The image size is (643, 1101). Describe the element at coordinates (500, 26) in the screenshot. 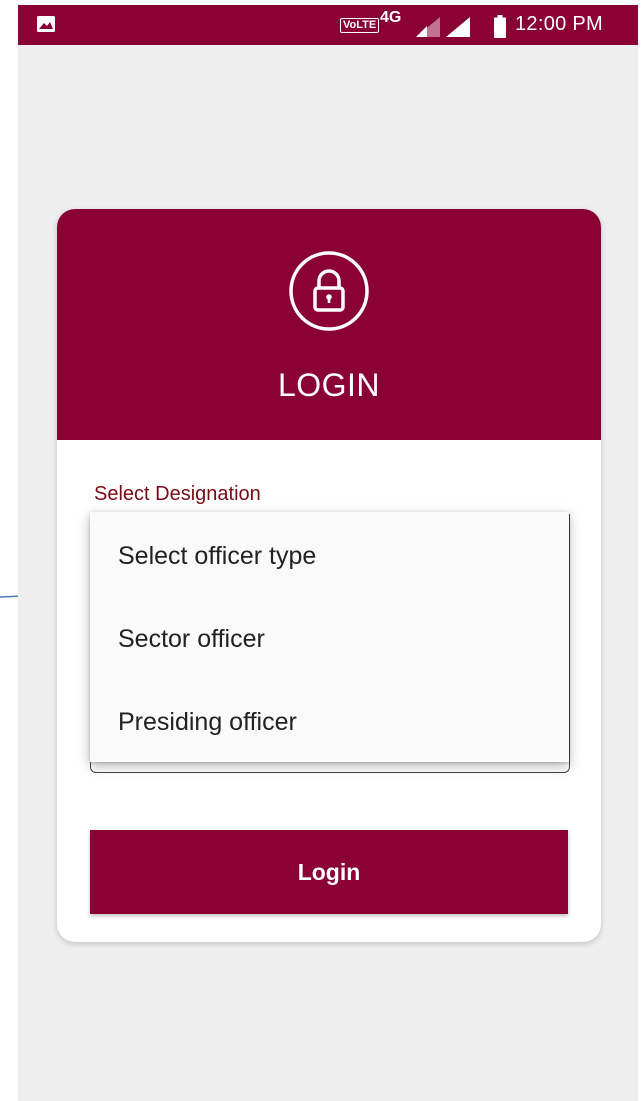

I see `battery-icon` at that location.